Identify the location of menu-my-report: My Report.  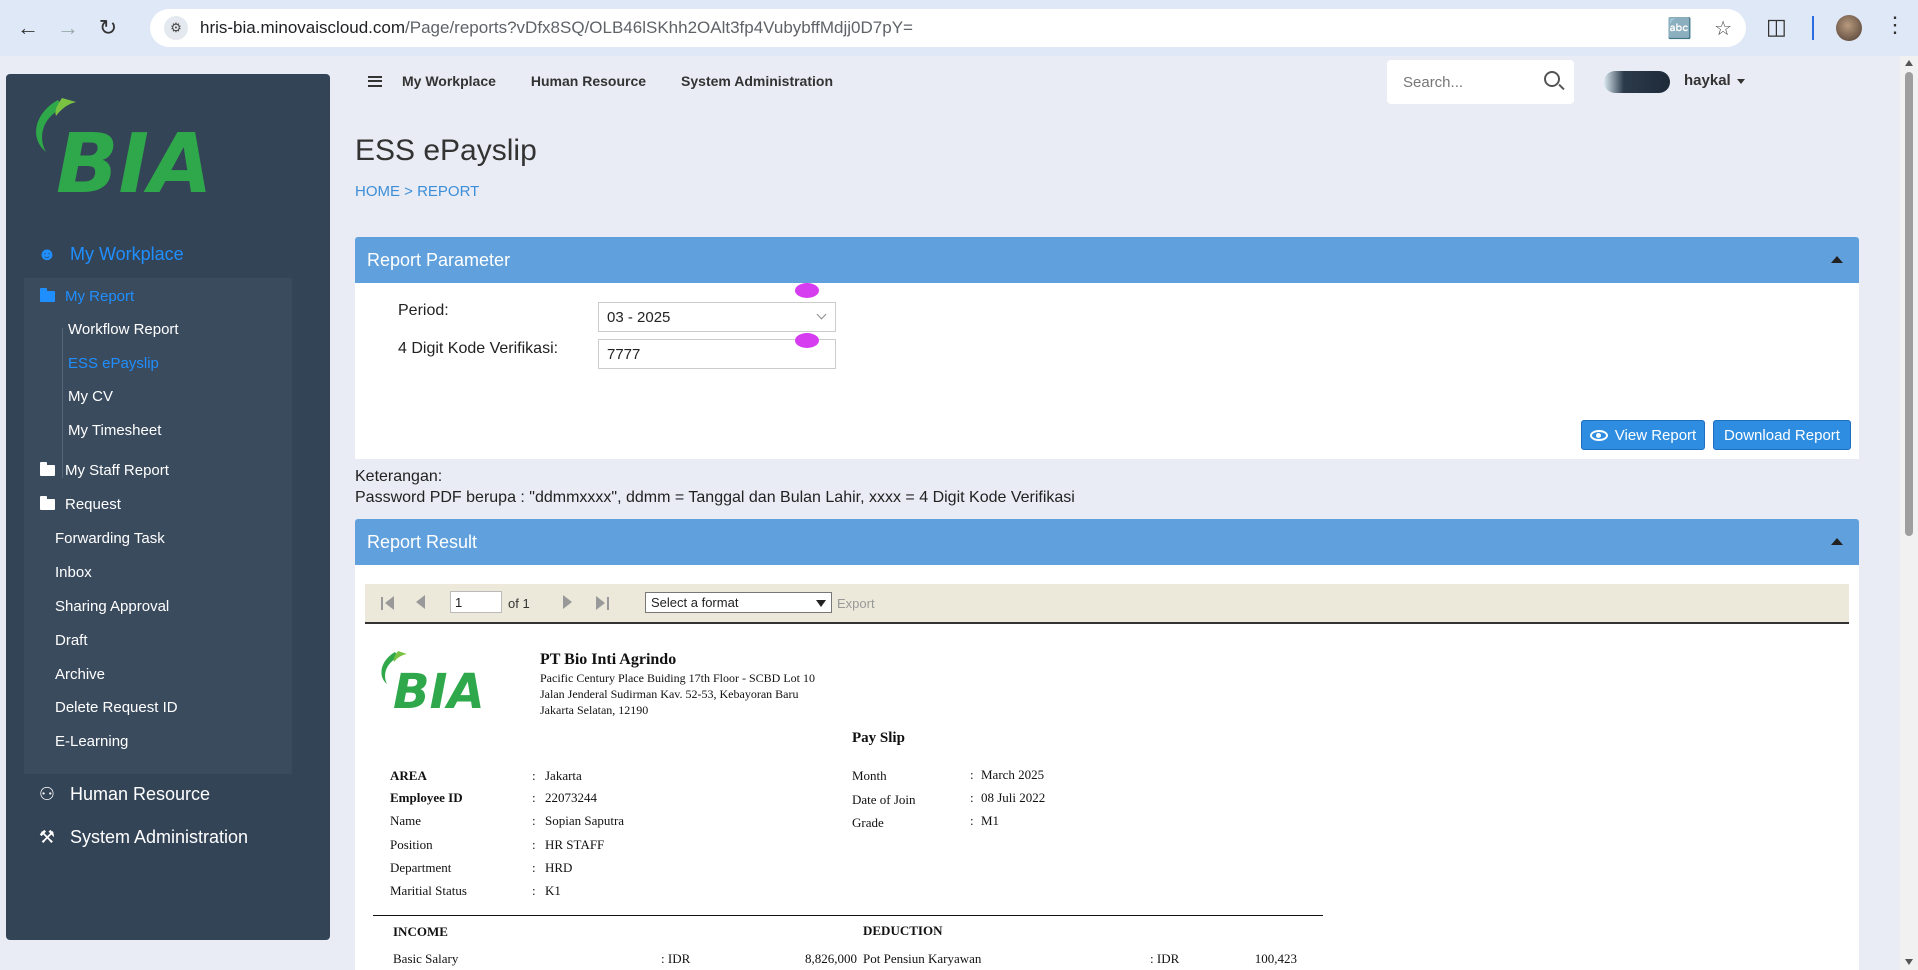
(87, 296).